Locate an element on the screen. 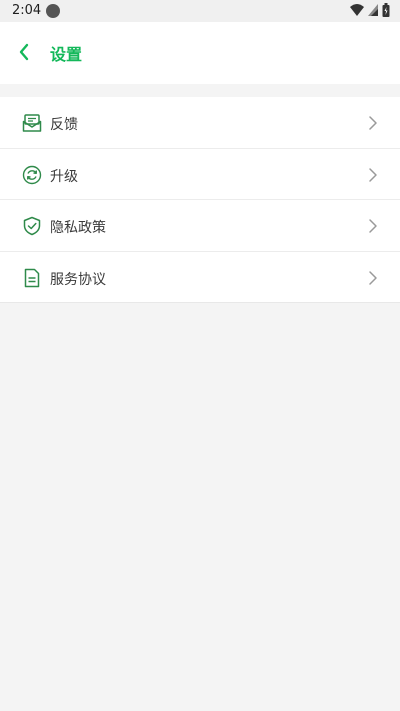 The width and height of the screenshot is (400, 711). app-header: 设置 is located at coordinates (200, 53).